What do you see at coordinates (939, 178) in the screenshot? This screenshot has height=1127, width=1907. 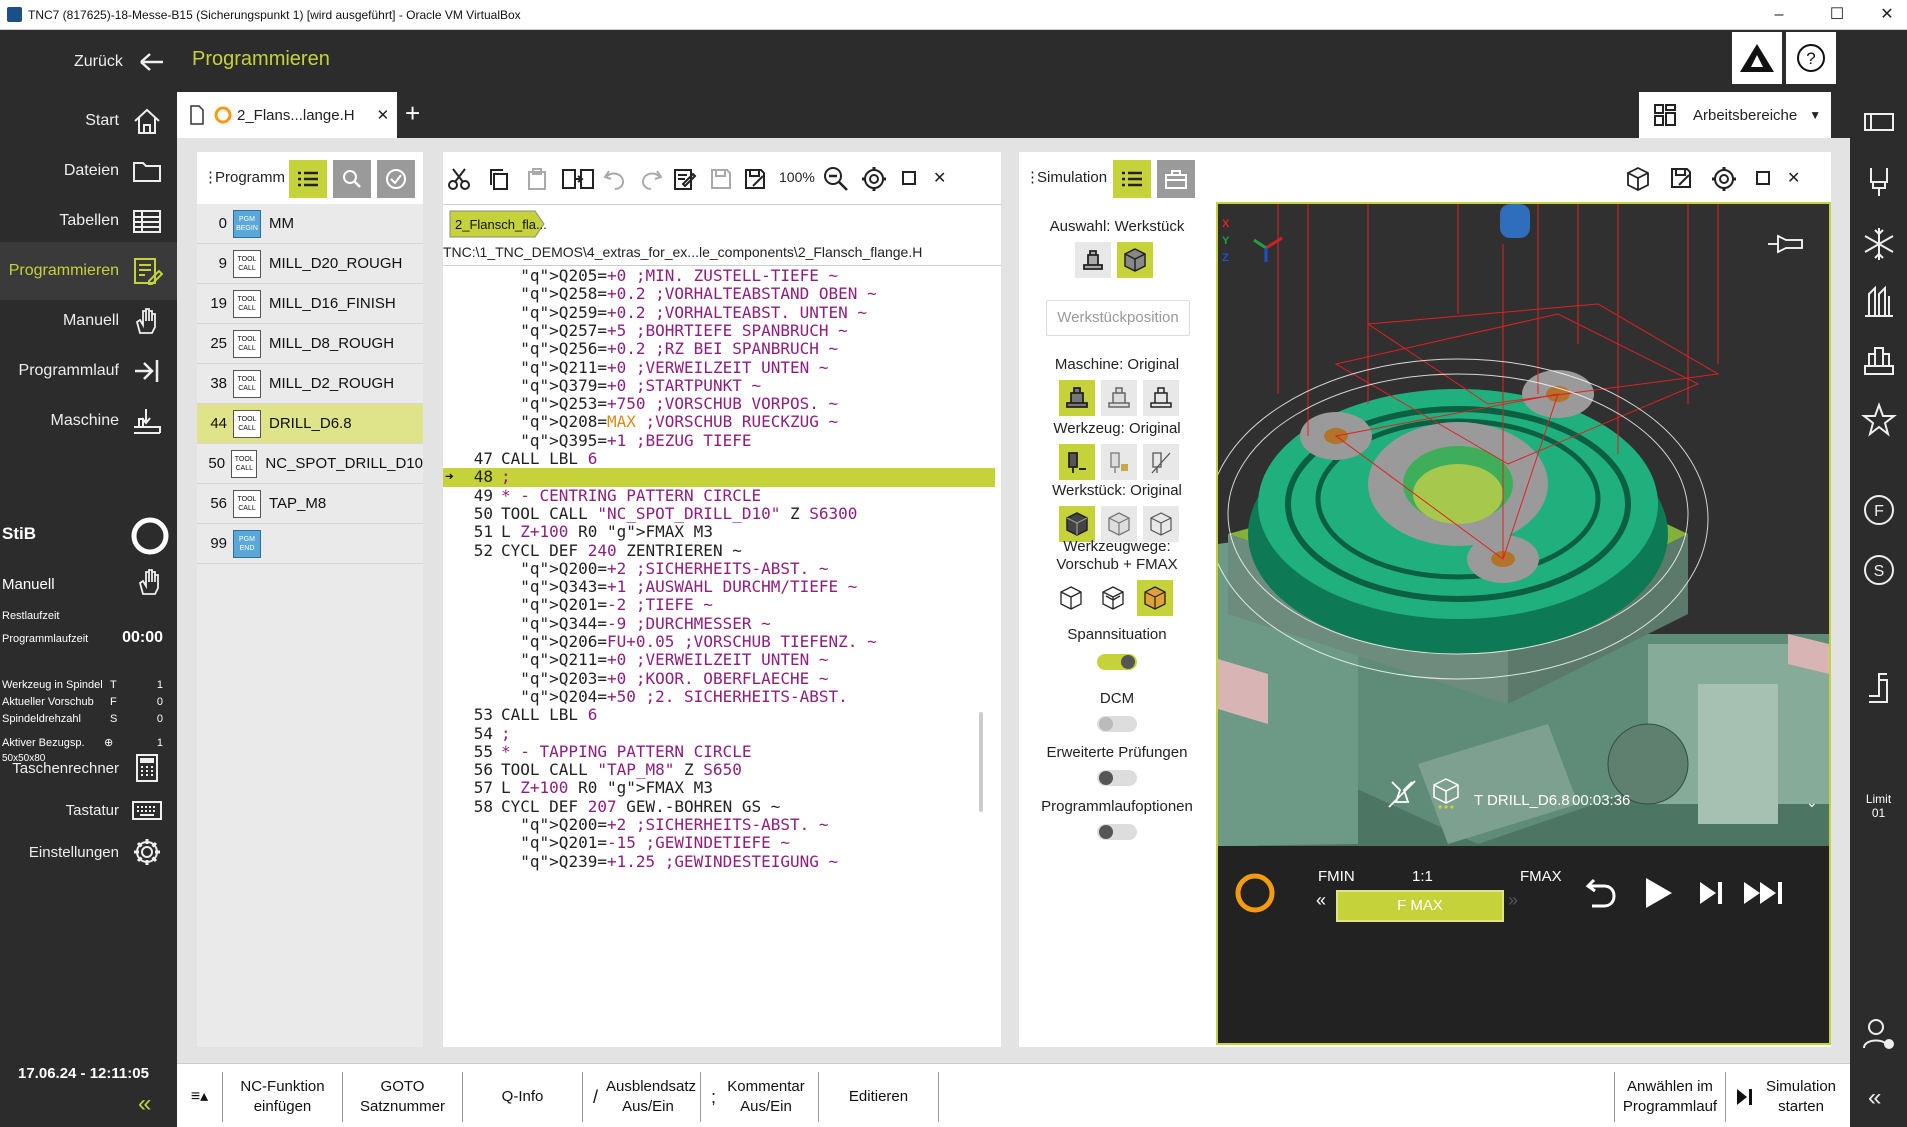 I see `close-panel-icon: ✕` at bounding box center [939, 178].